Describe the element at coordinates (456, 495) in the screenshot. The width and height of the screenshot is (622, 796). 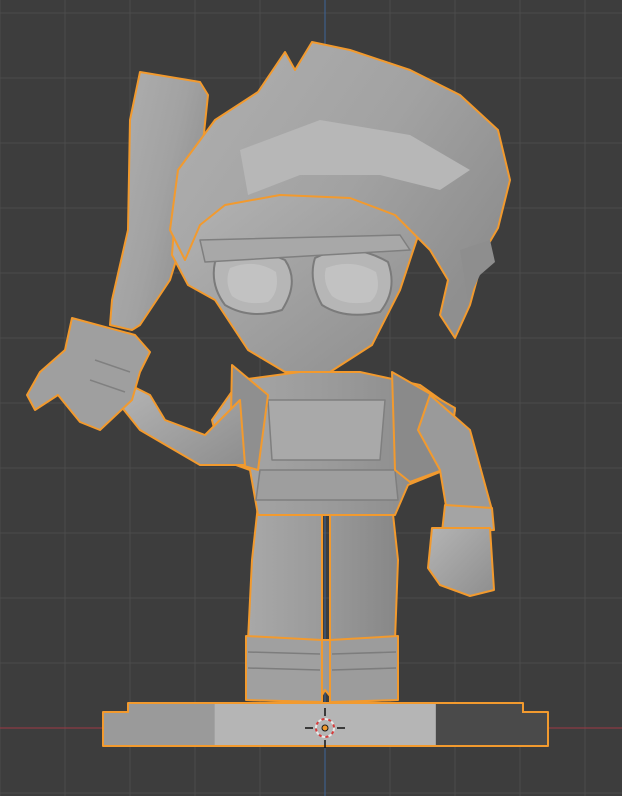
I see `right-arm` at that location.